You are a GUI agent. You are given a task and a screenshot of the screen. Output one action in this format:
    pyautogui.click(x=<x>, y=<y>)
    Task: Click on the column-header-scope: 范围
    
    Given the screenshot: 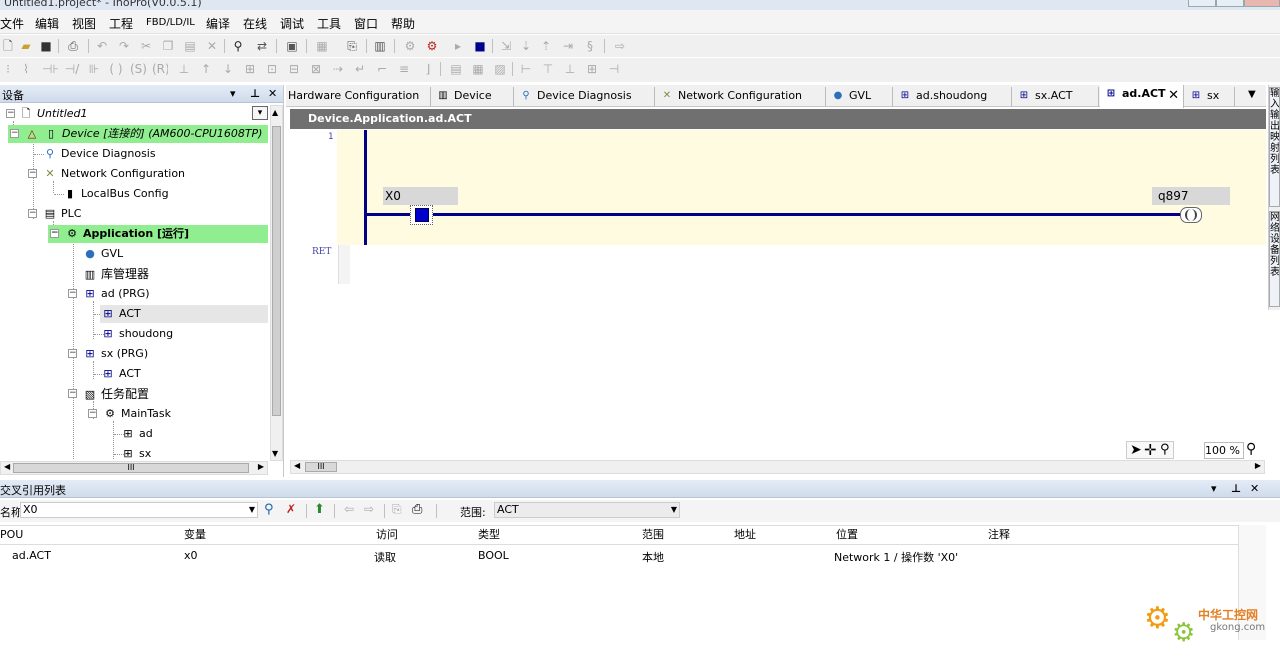 What is the action you would take?
    pyautogui.click(x=653, y=535)
    